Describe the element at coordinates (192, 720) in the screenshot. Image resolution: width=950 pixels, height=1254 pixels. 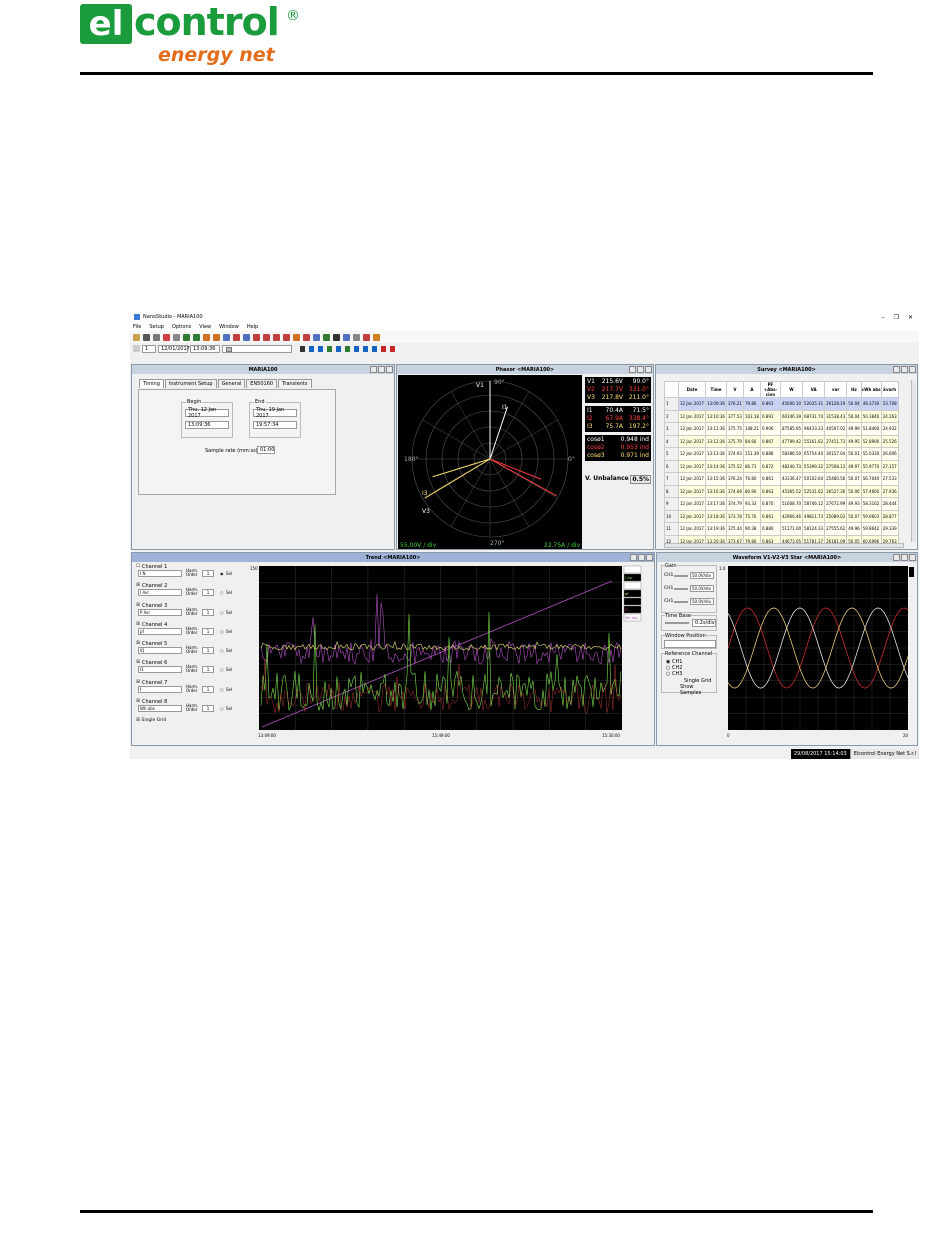
I see `trend-single-grid-toggle: ☒ Single Grid` at that location.